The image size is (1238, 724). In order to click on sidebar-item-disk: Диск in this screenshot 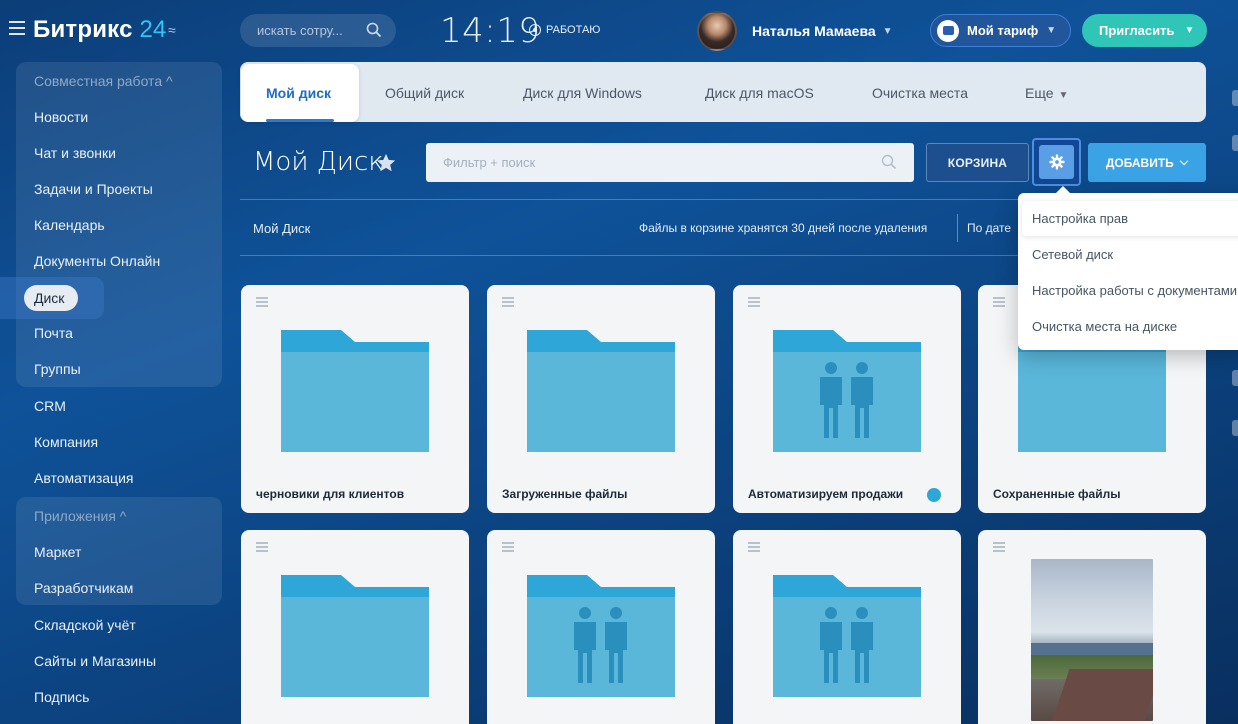, I will do `click(49, 298)`.